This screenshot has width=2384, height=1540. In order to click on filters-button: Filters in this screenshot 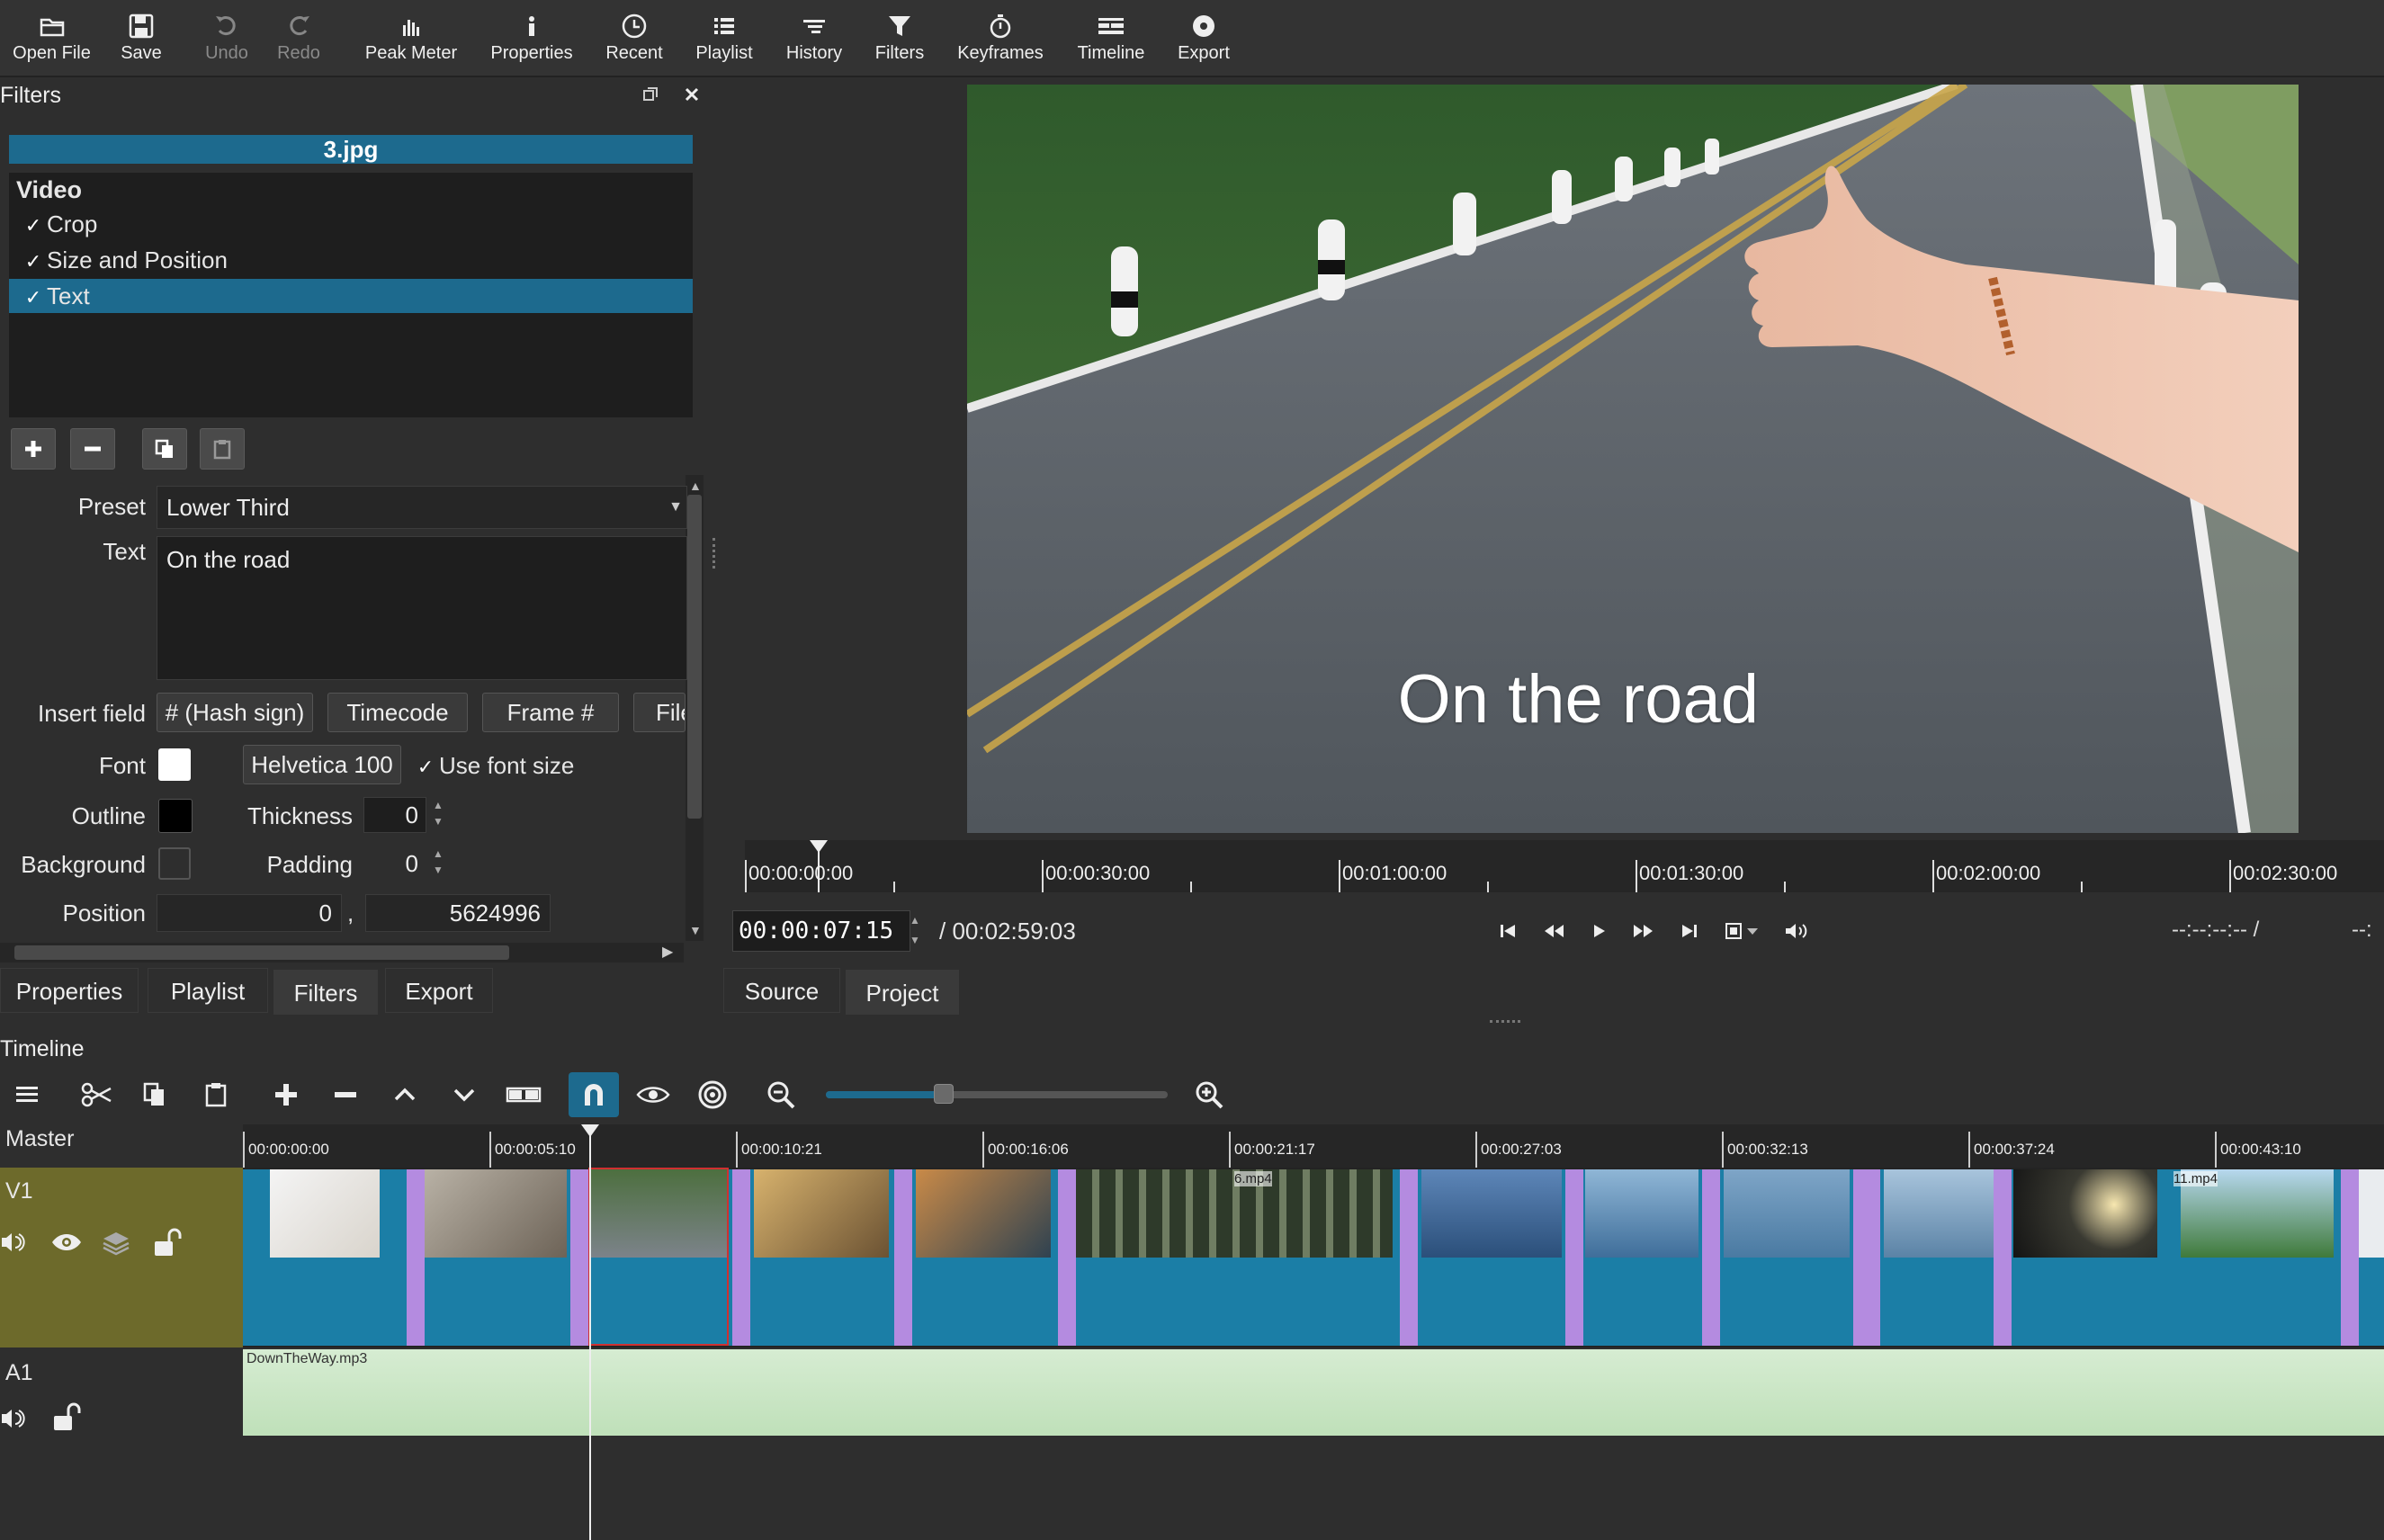, I will do `click(899, 38)`.